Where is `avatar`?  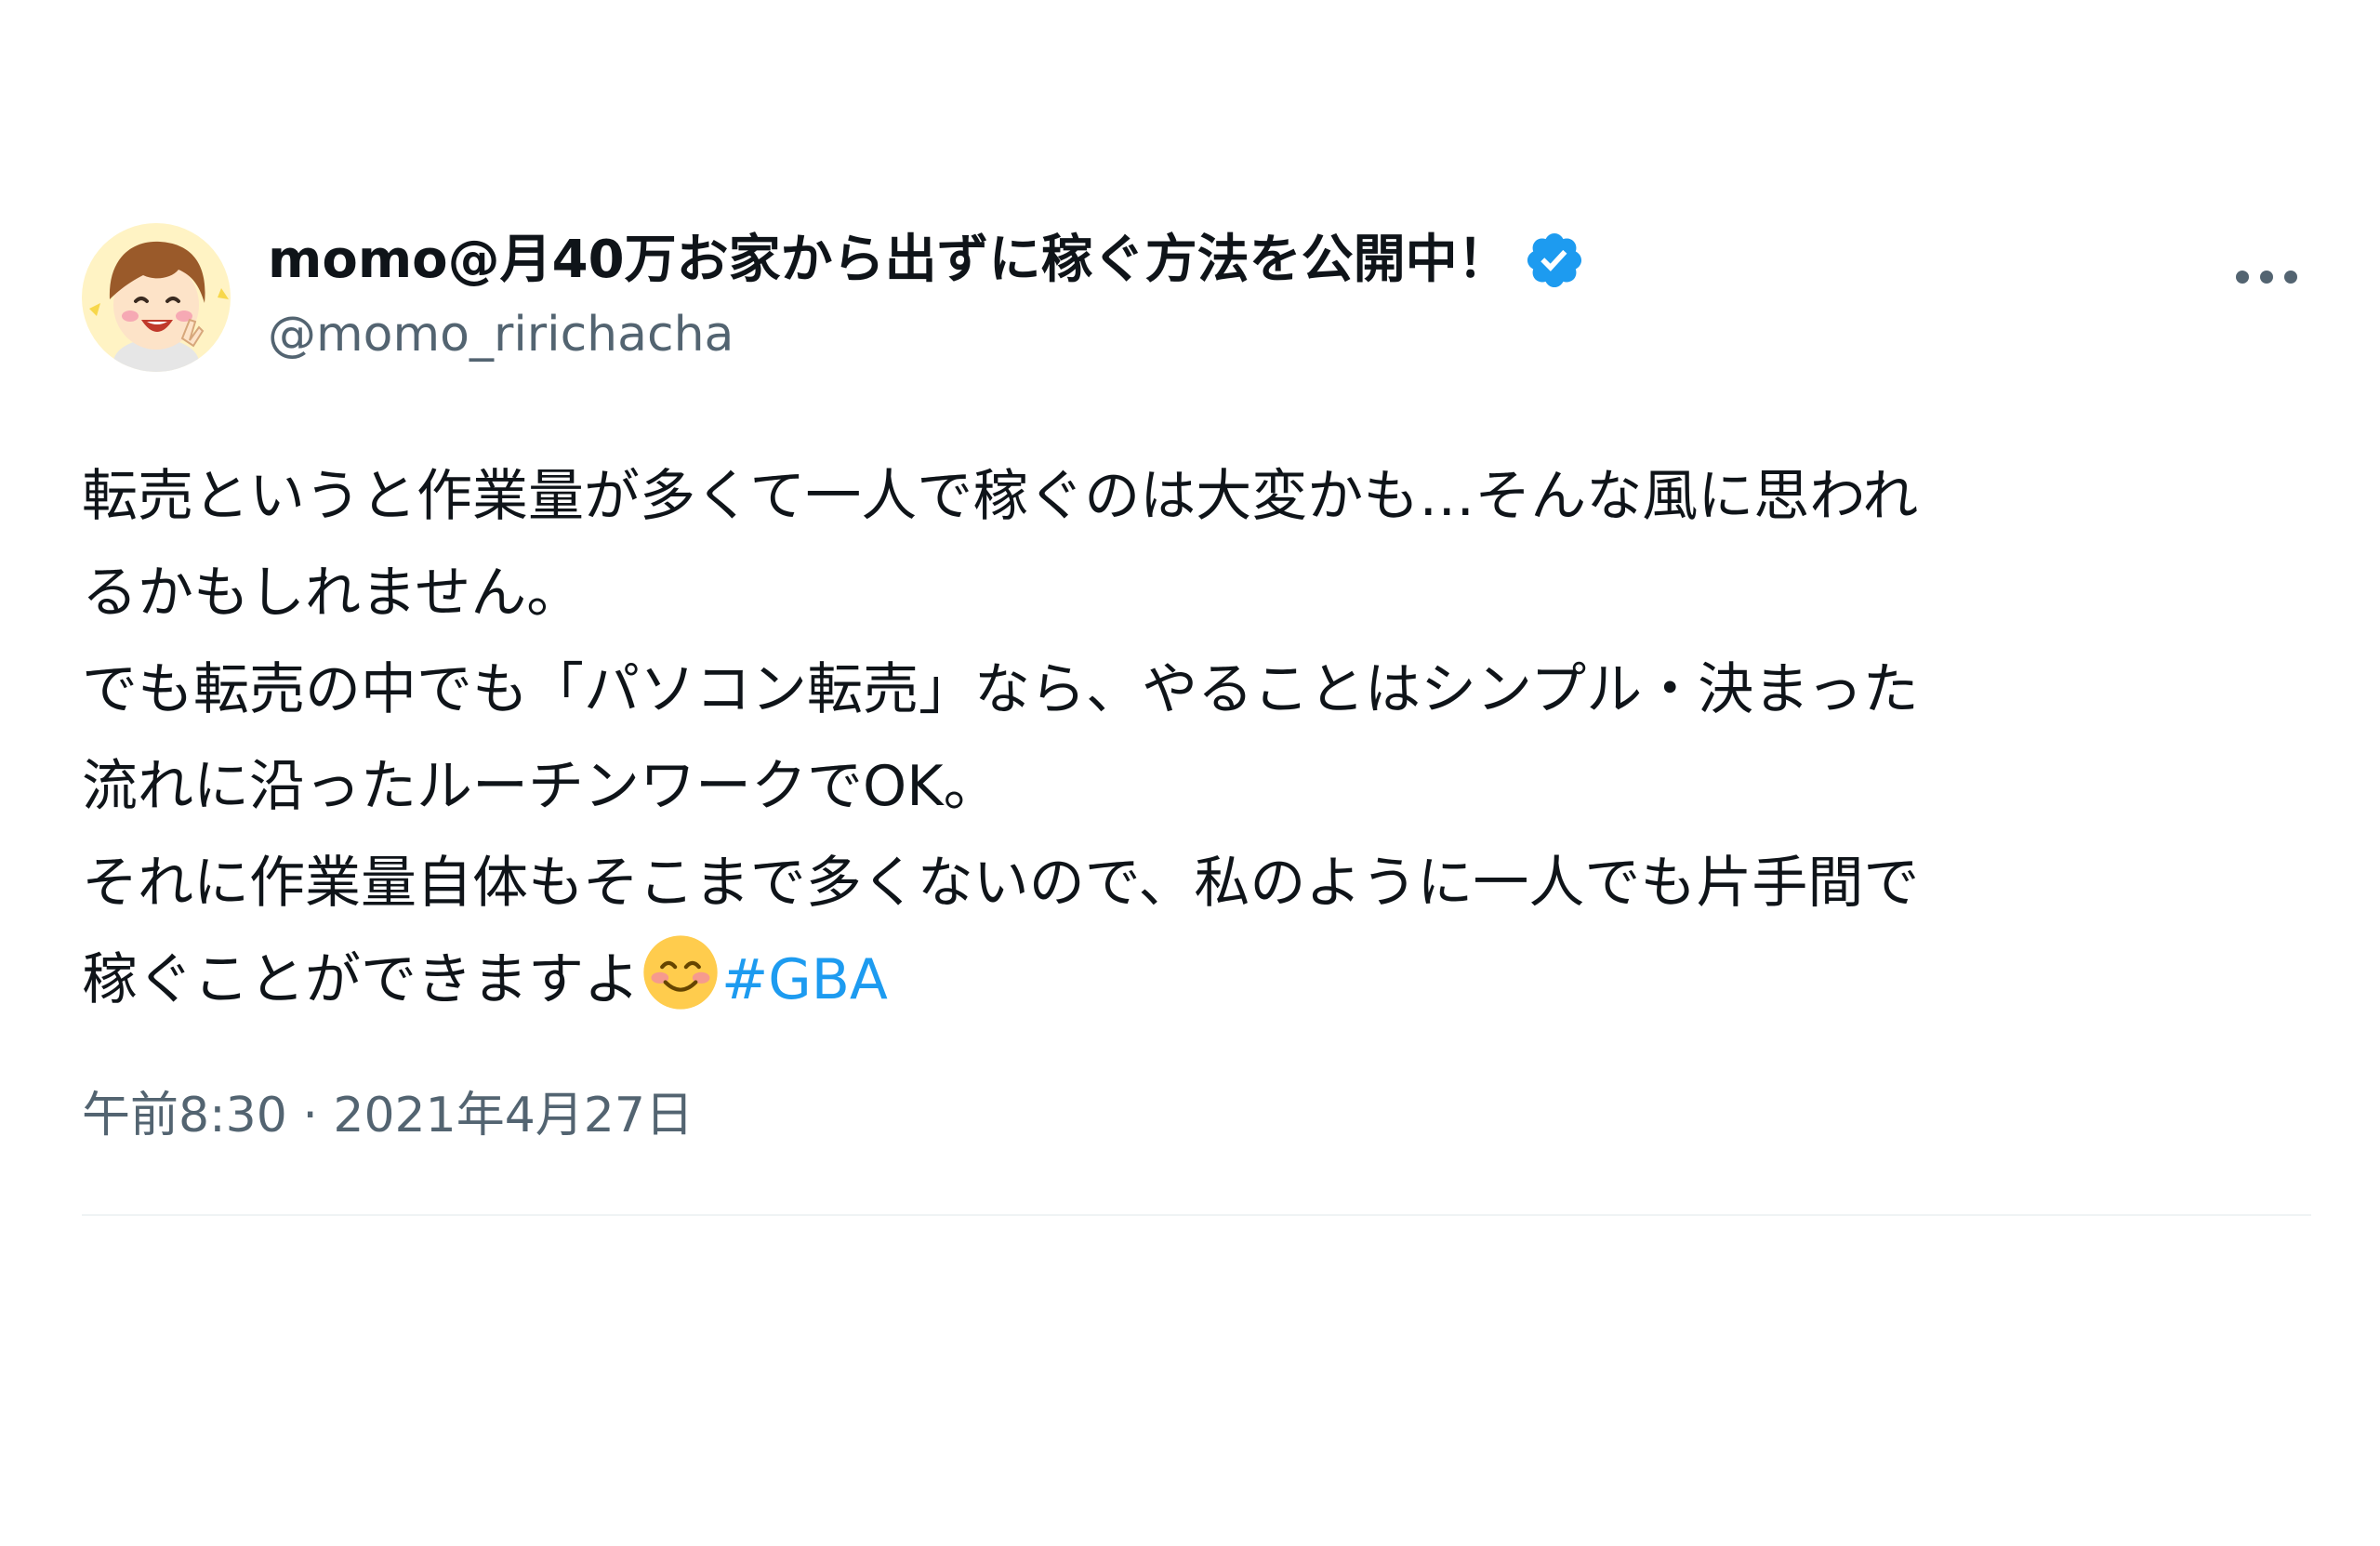 avatar is located at coordinates (156, 297).